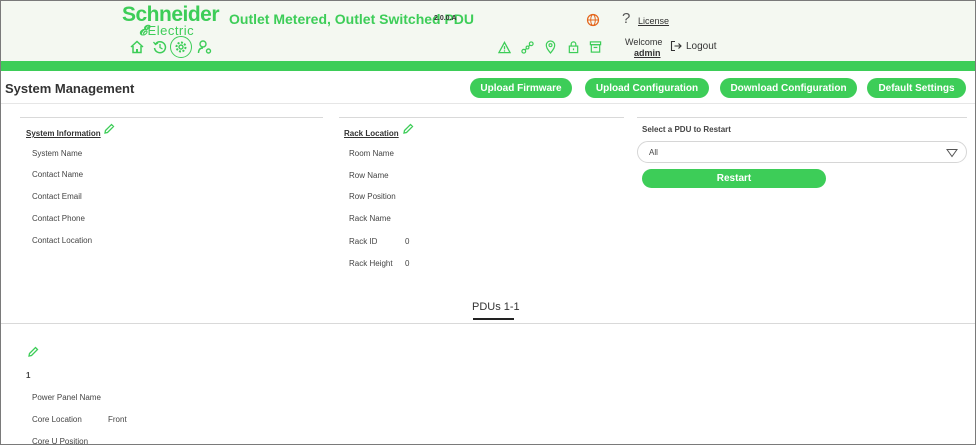 This screenshot has width=976, height=445. What do you see at coordinates (57, 153) in the screenshot?
I see `system-name-label: System Name` at bounding box center [57, 153].